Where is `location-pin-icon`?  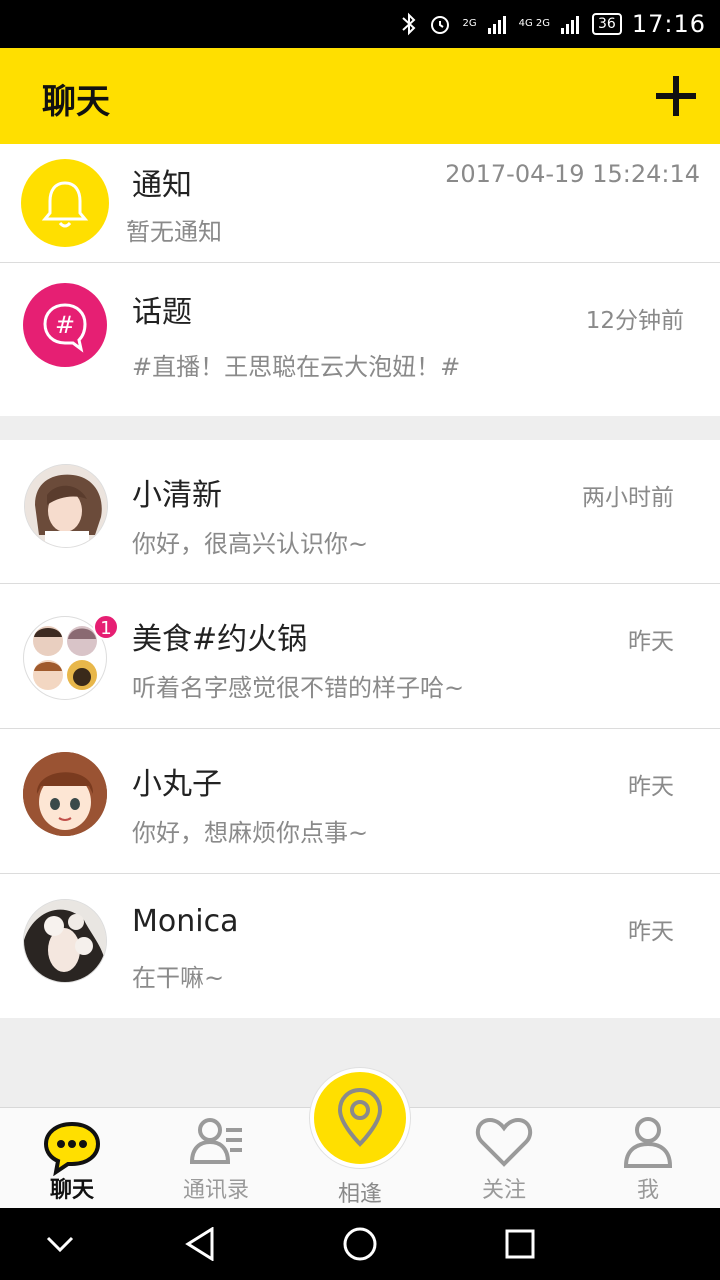 location-pin-icon is located at coordinates (360, 1117).